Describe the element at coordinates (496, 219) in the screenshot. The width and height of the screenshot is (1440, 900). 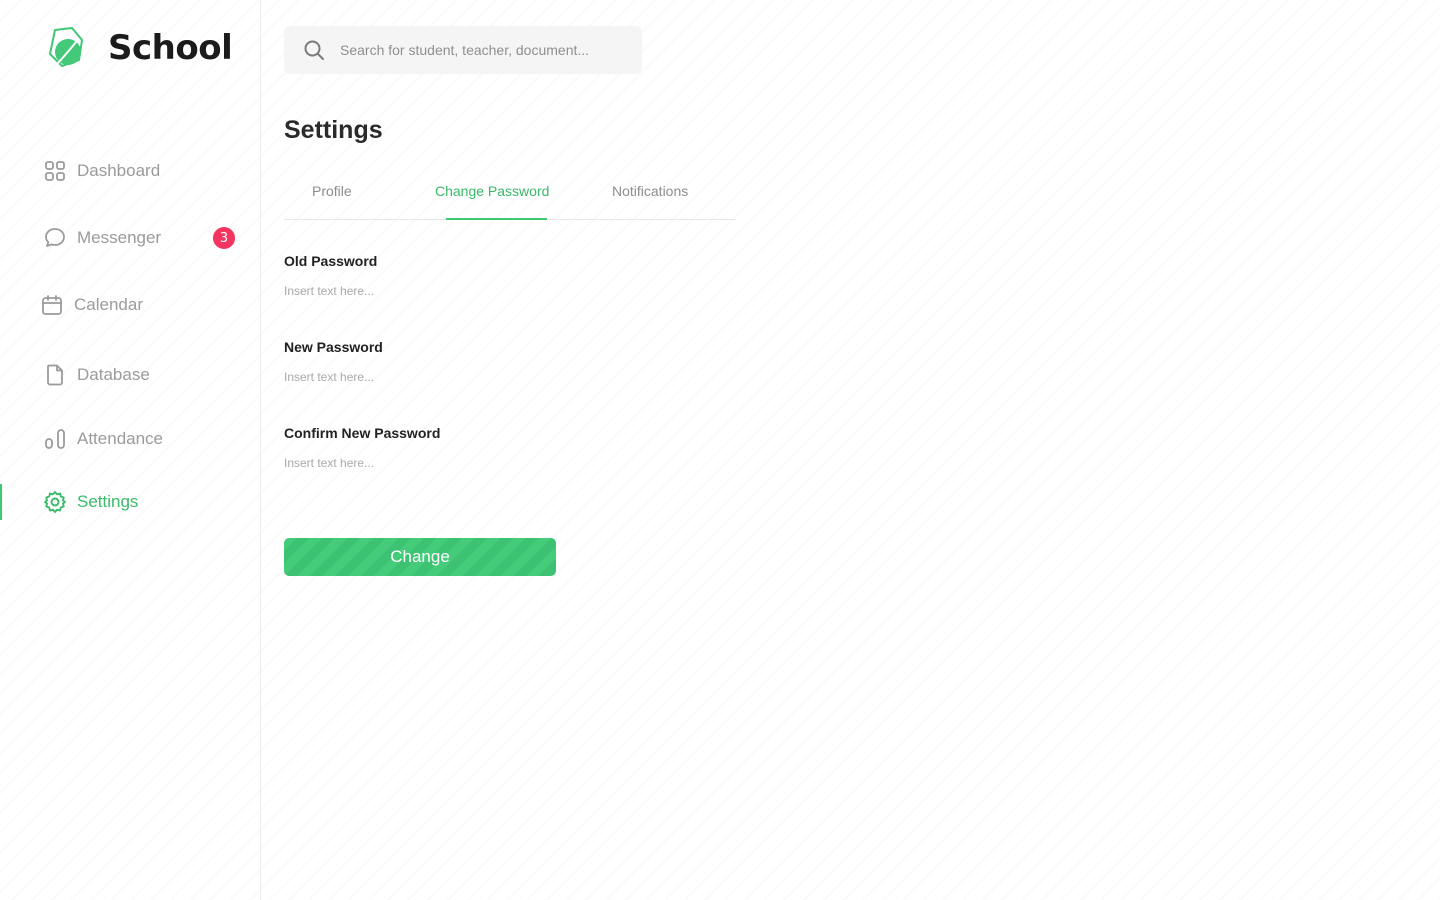
I see `active-tab-indicator` at that location.